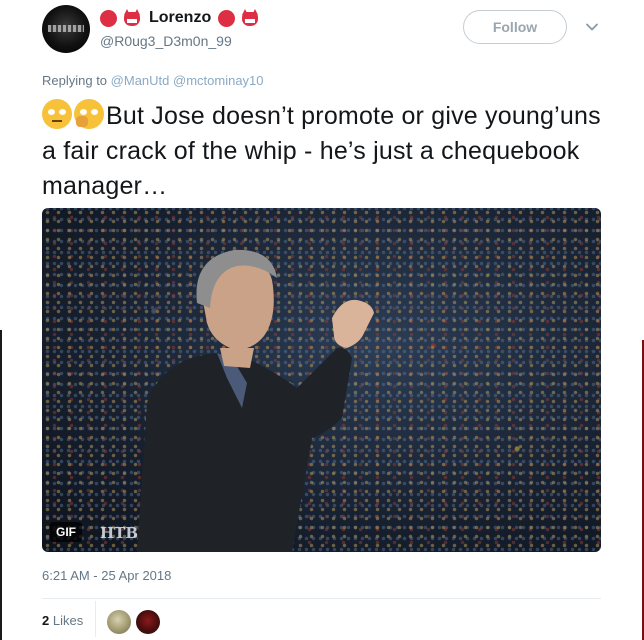  I want to click on likes-stat: 2 Likes, so click(62, 620).